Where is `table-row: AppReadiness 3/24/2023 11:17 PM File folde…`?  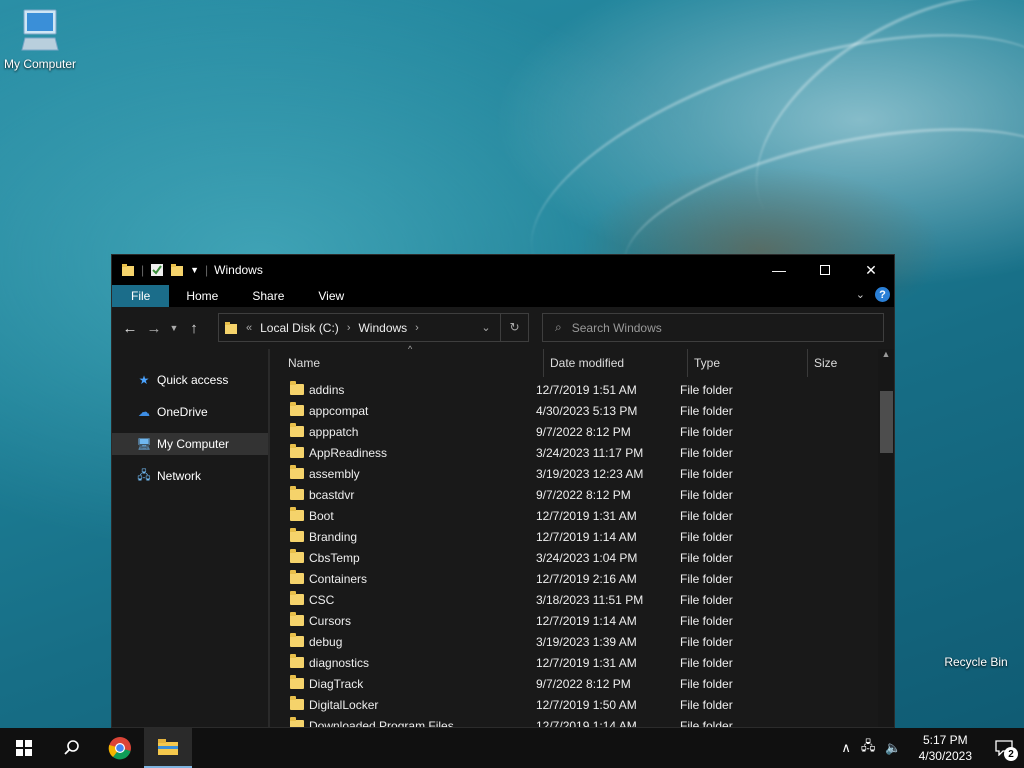 table-row: AppReadiness 3/24/2023 11:17 PM File folde… is located at coordinates (574, 452).